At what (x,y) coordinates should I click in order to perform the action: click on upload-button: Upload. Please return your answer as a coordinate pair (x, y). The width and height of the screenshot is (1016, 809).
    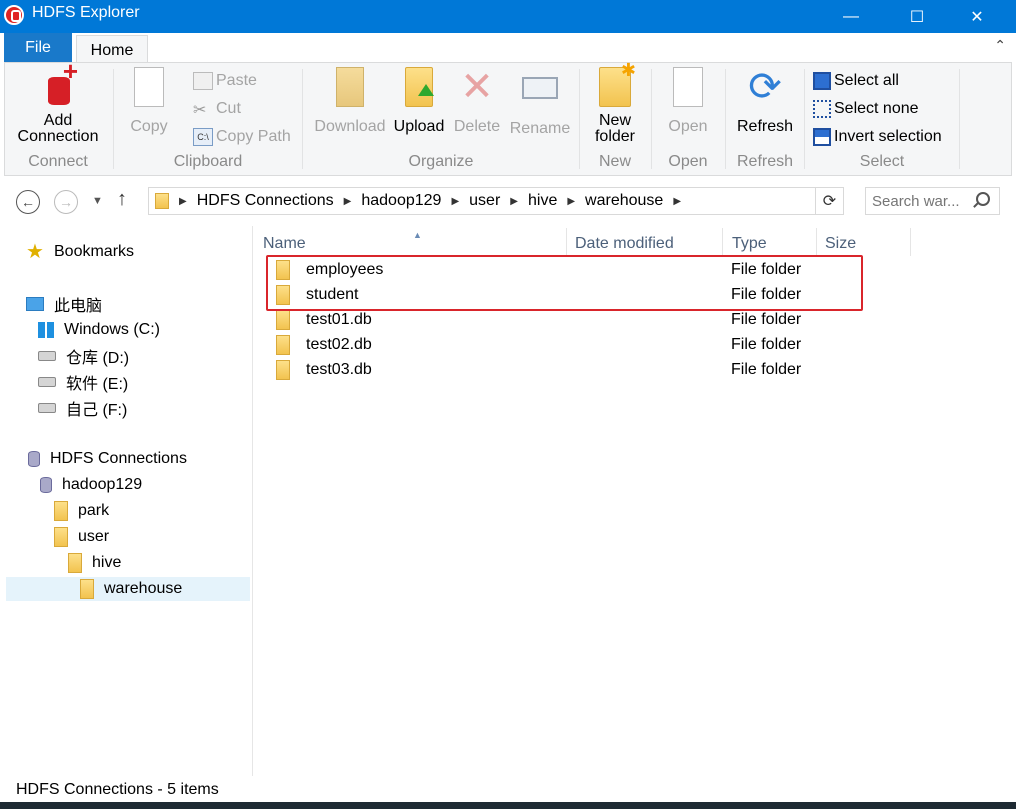
    Looking at the image, I should click on (419, 101).